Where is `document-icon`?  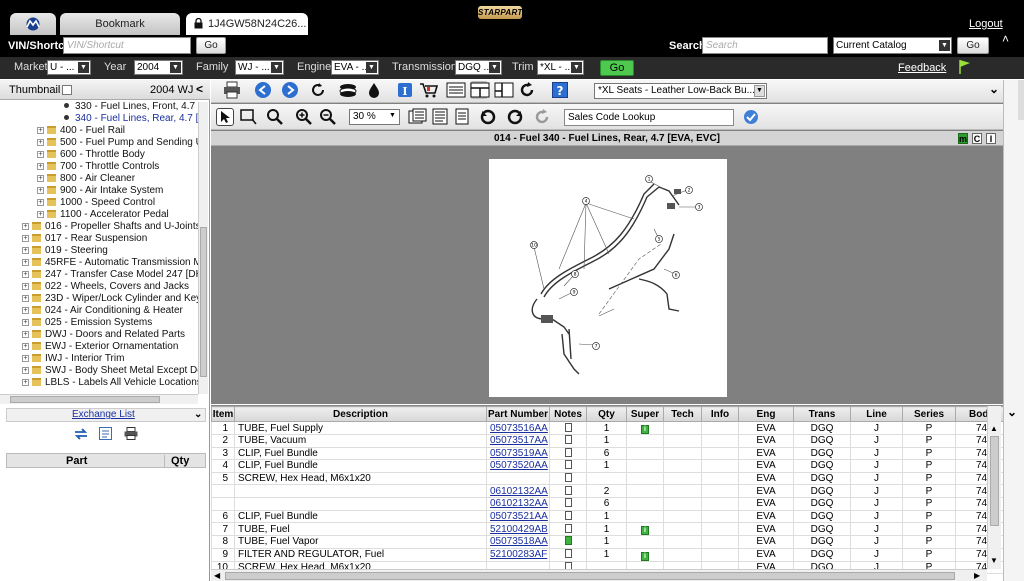
document-icon is located at coordinates (440, 117).